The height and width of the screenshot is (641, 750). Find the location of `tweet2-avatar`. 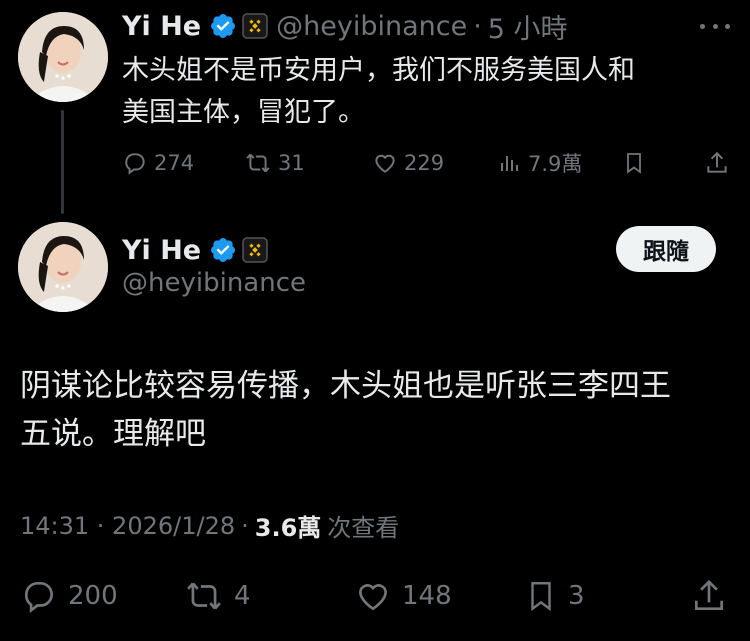

tweet2-avatar is located at coordinates (63, 267).